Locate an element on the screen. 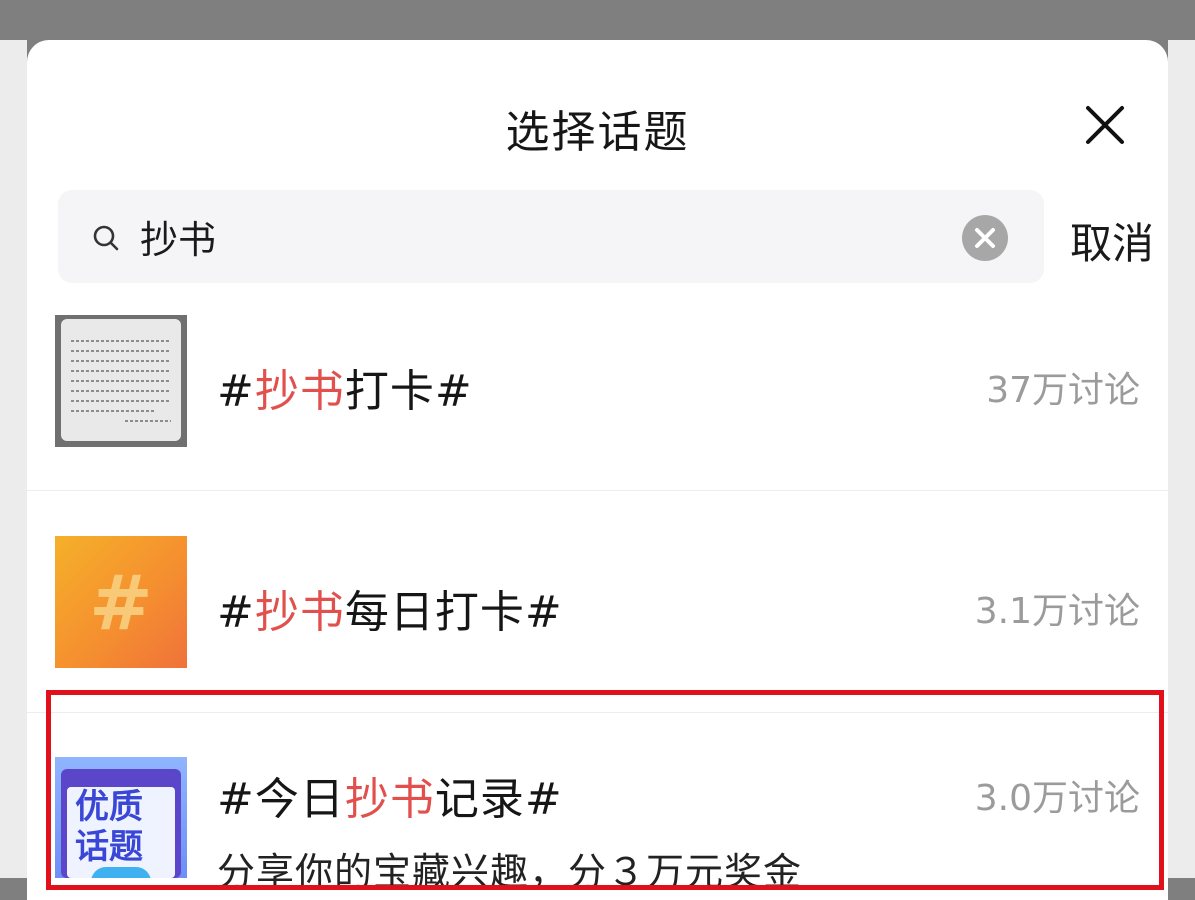 Image resolution: width=1195 pixels, height=900 pixels. thumbnail-badge-text: 优质 is located at coordinates (109, 807).